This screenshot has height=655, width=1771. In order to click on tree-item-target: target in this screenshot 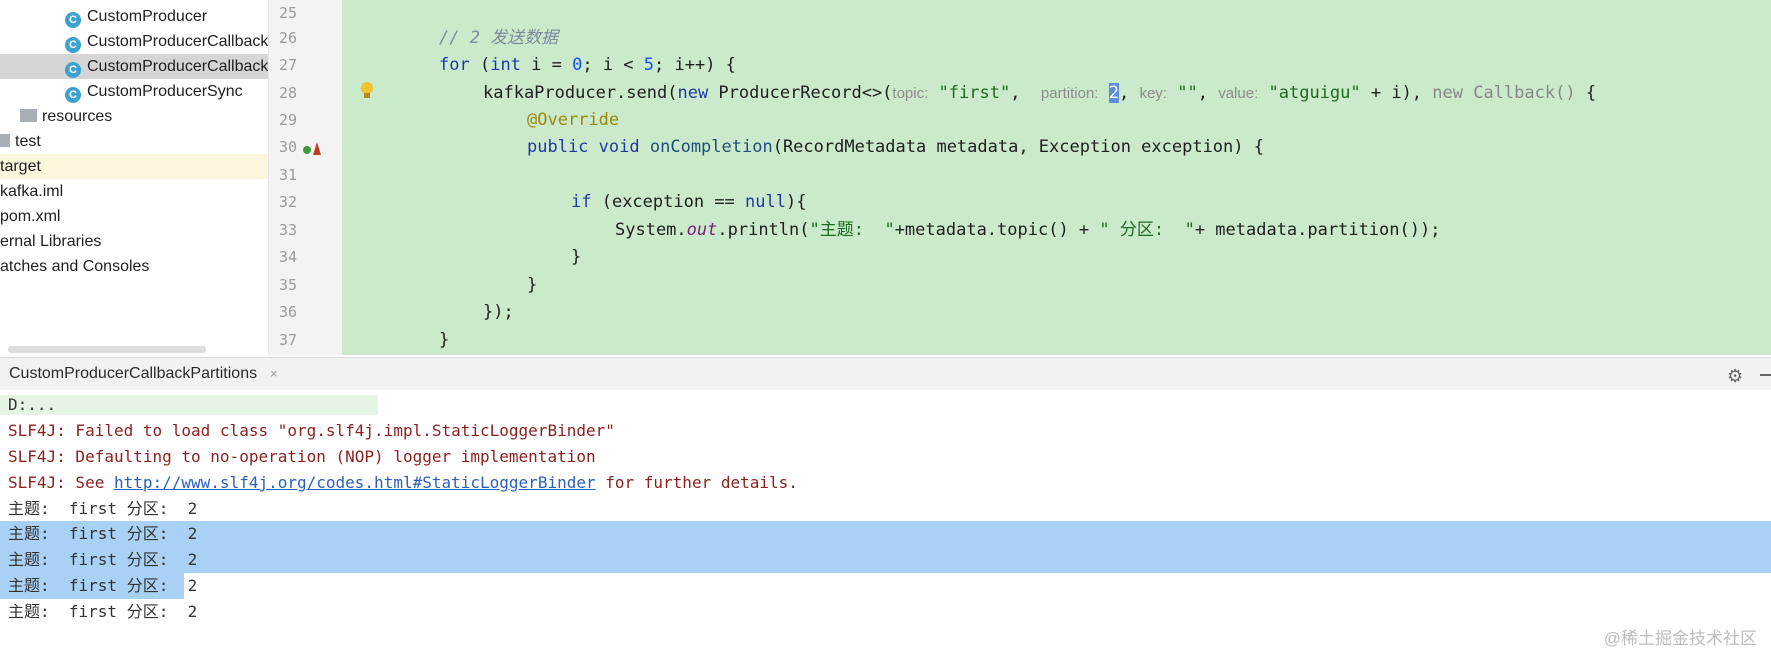, I will do `click(134, 166)`.